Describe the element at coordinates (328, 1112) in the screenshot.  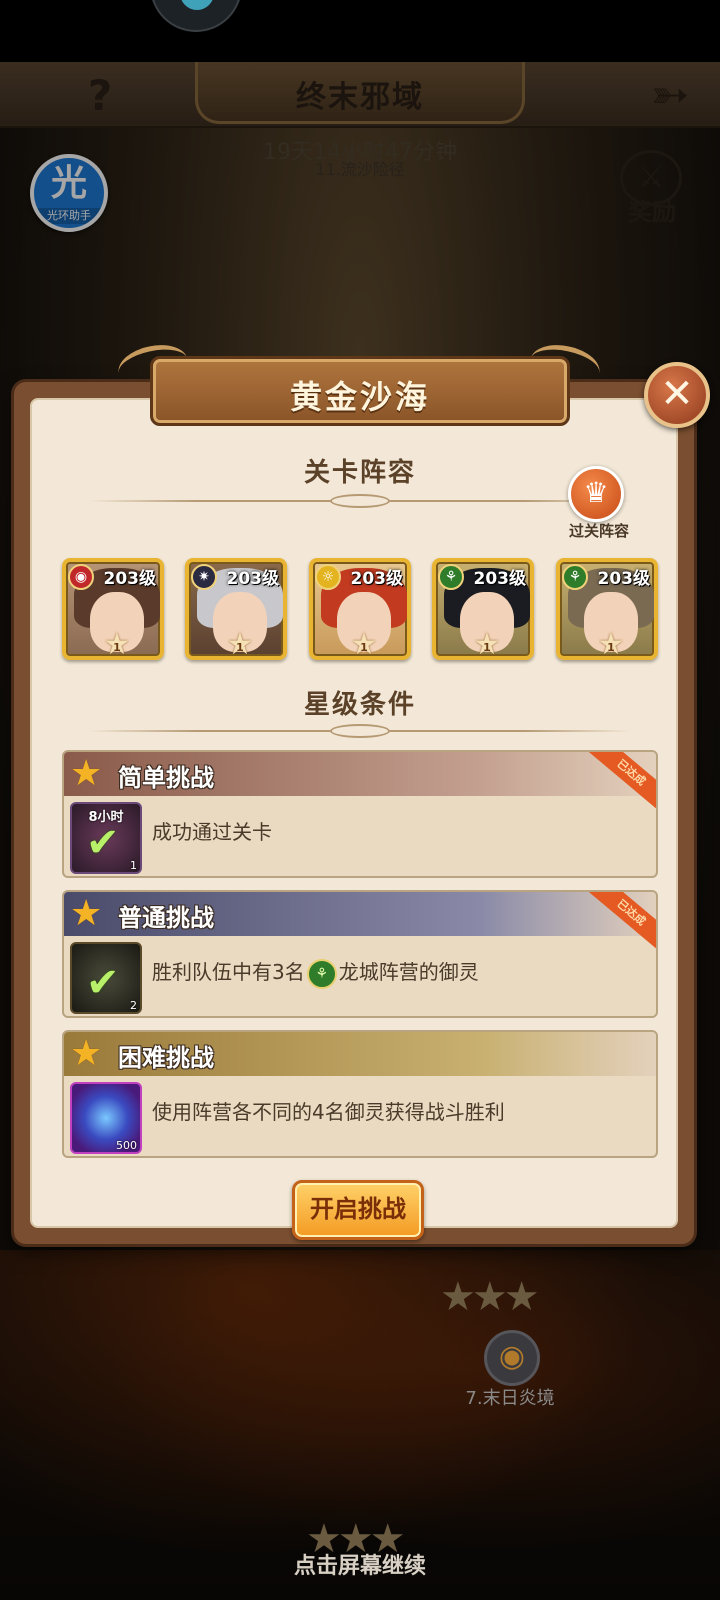
I see `condition-text: 使用阵营各不同的4名御灵获得战斗胜利` at that location.